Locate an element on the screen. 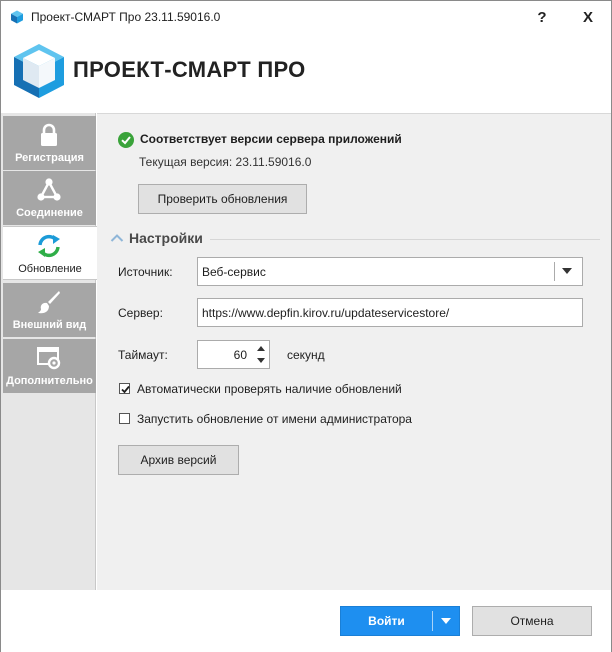 The width and height of the screenshot is (612, 652). check-updates-button: Проверить обновления is located at coordinates (222, 199).